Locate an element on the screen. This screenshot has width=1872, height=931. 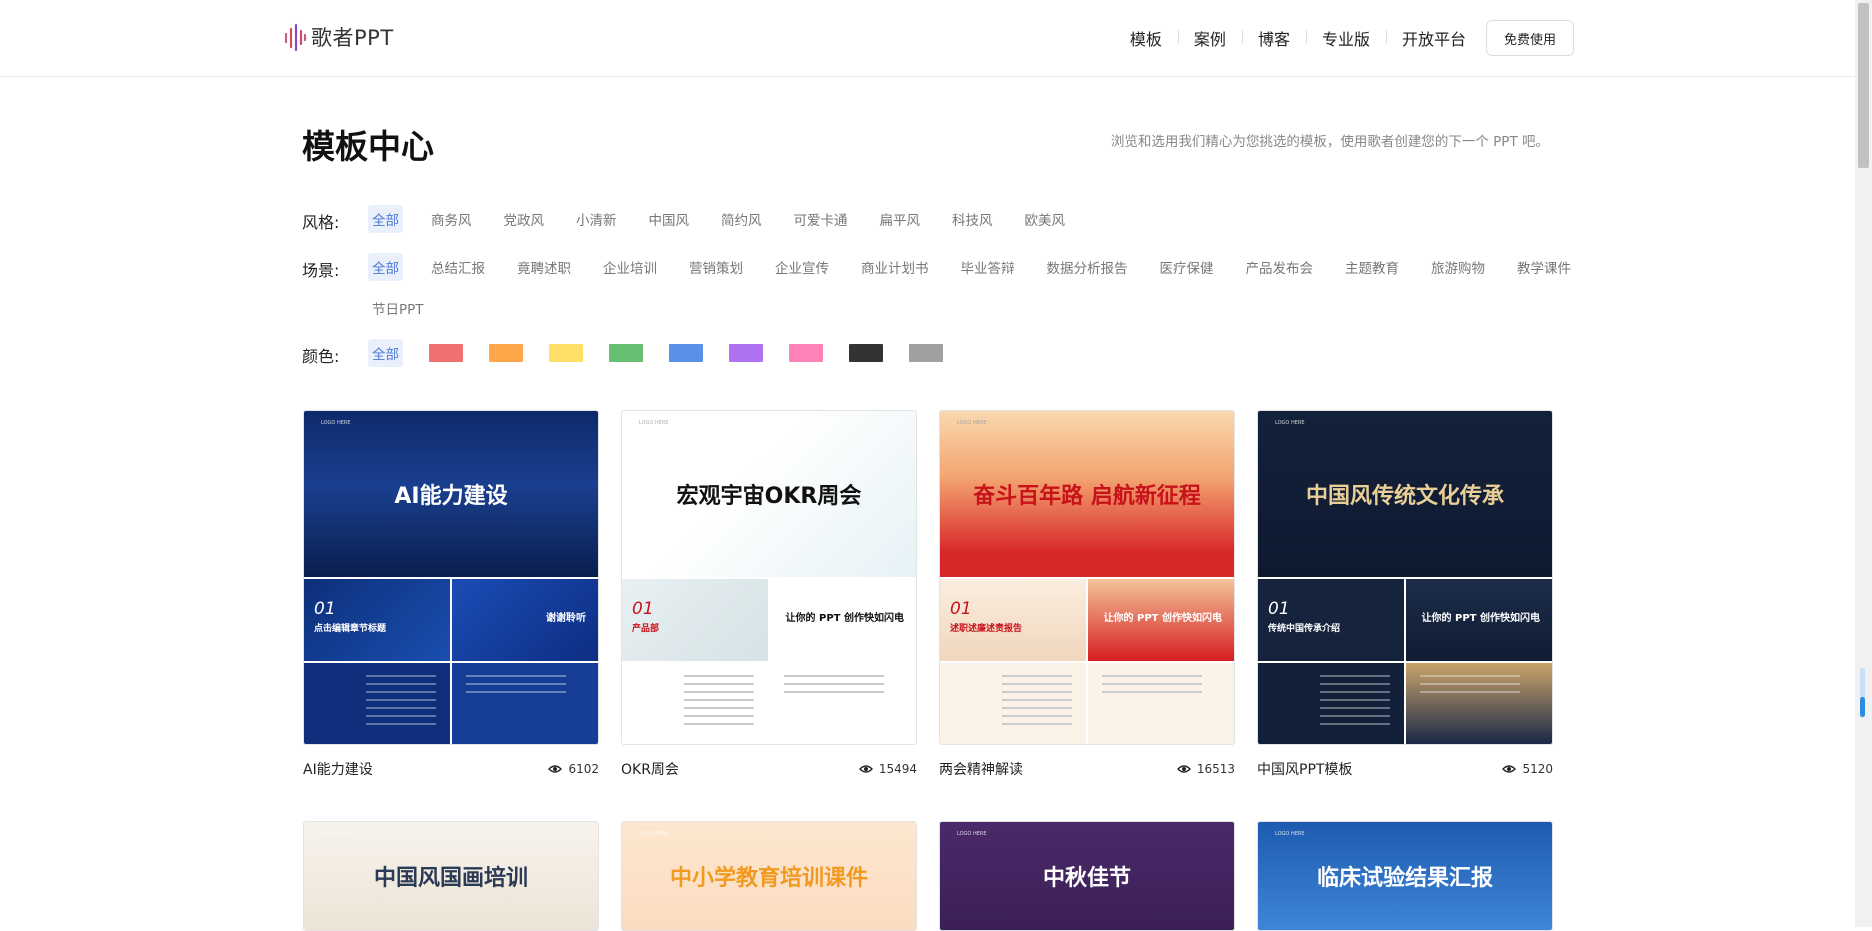
scene-option: 企业培训 is located at coordinates (630, 267).